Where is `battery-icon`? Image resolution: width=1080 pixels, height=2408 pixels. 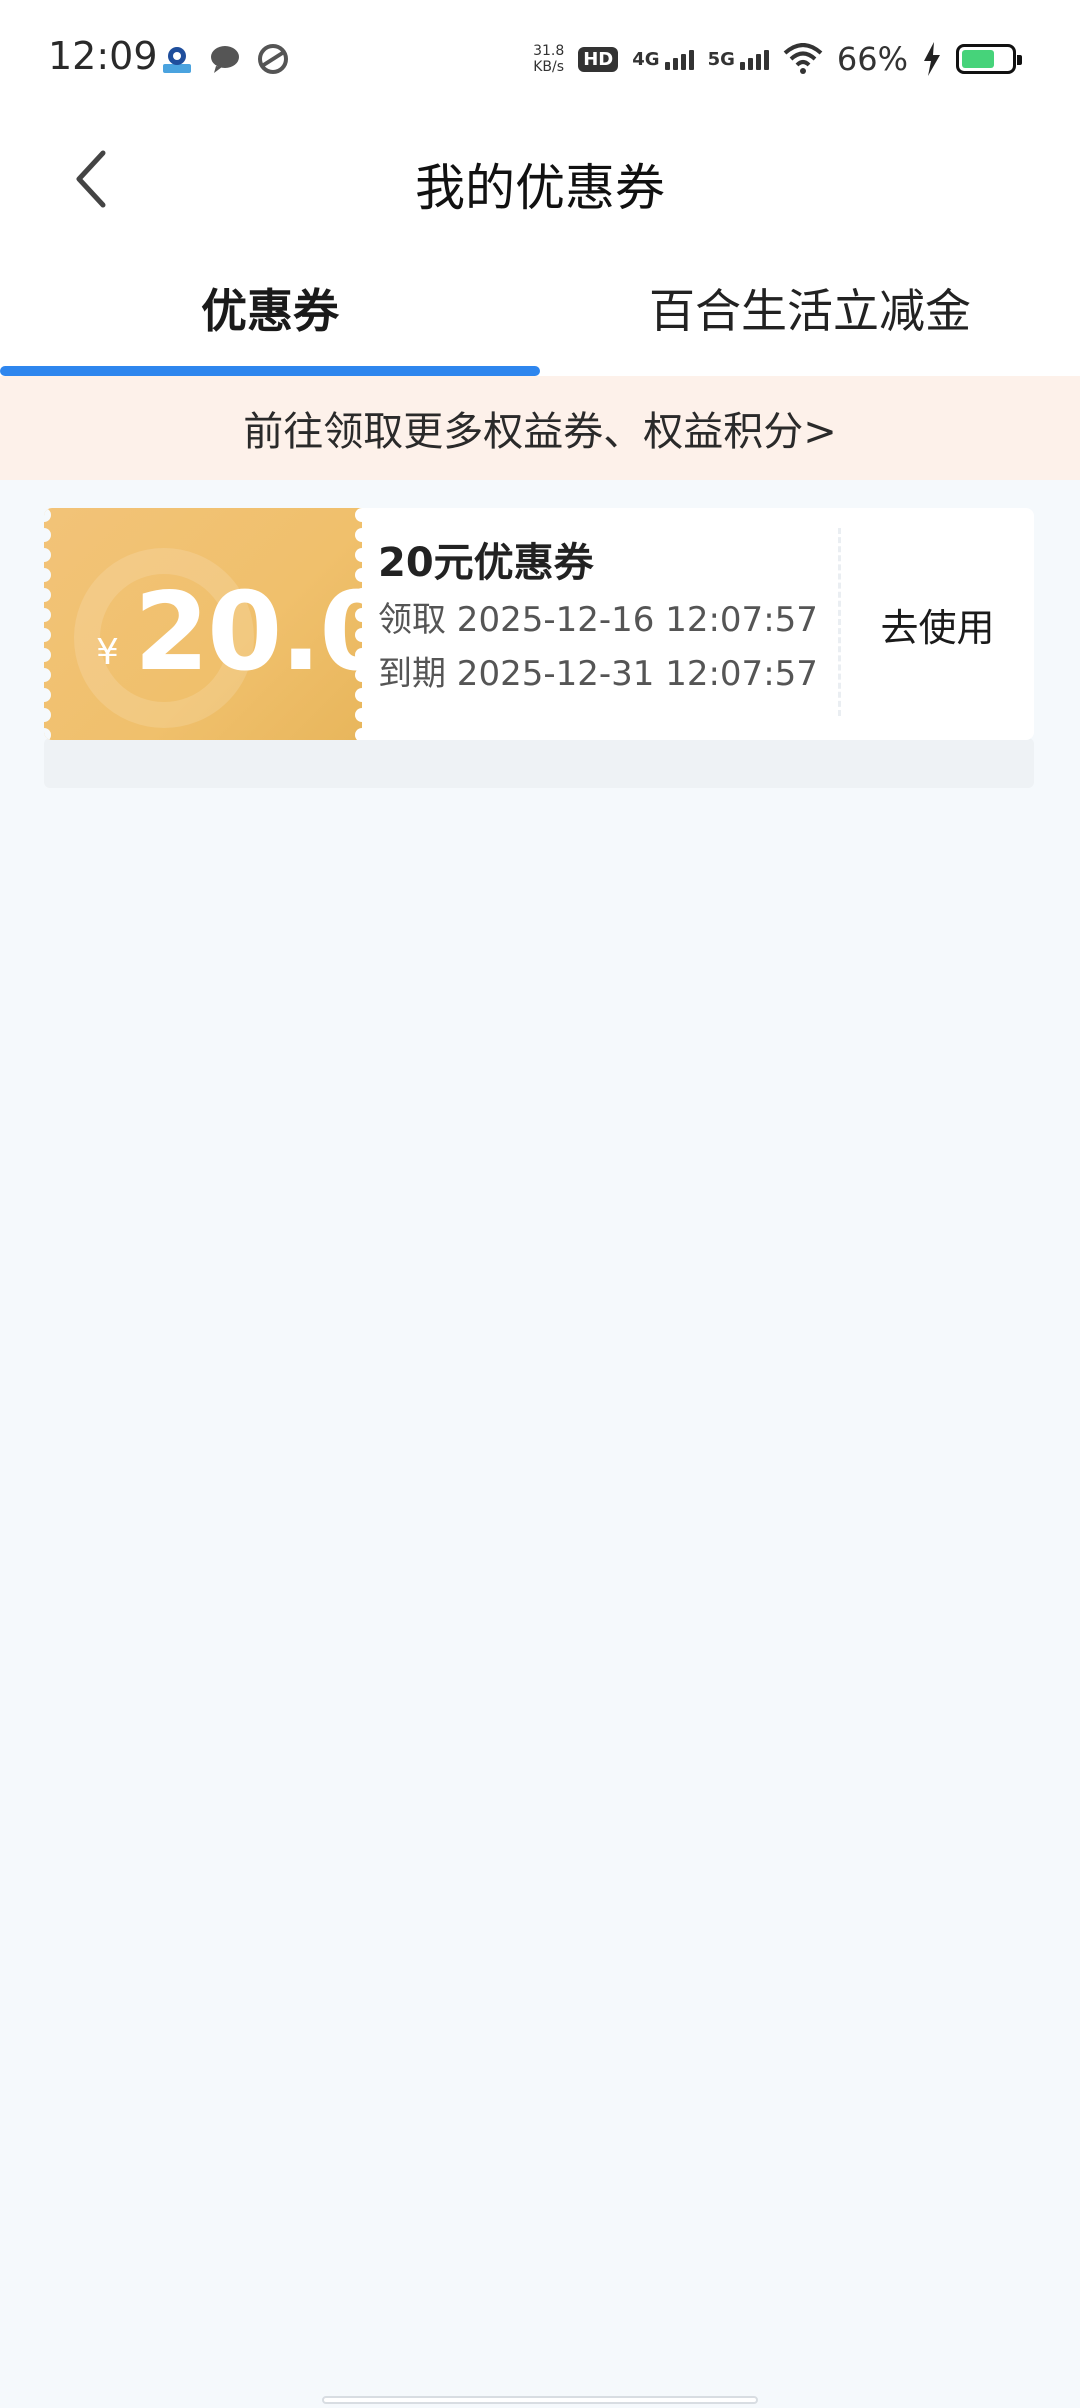
battery-icon is located at coordinates (989, 59).